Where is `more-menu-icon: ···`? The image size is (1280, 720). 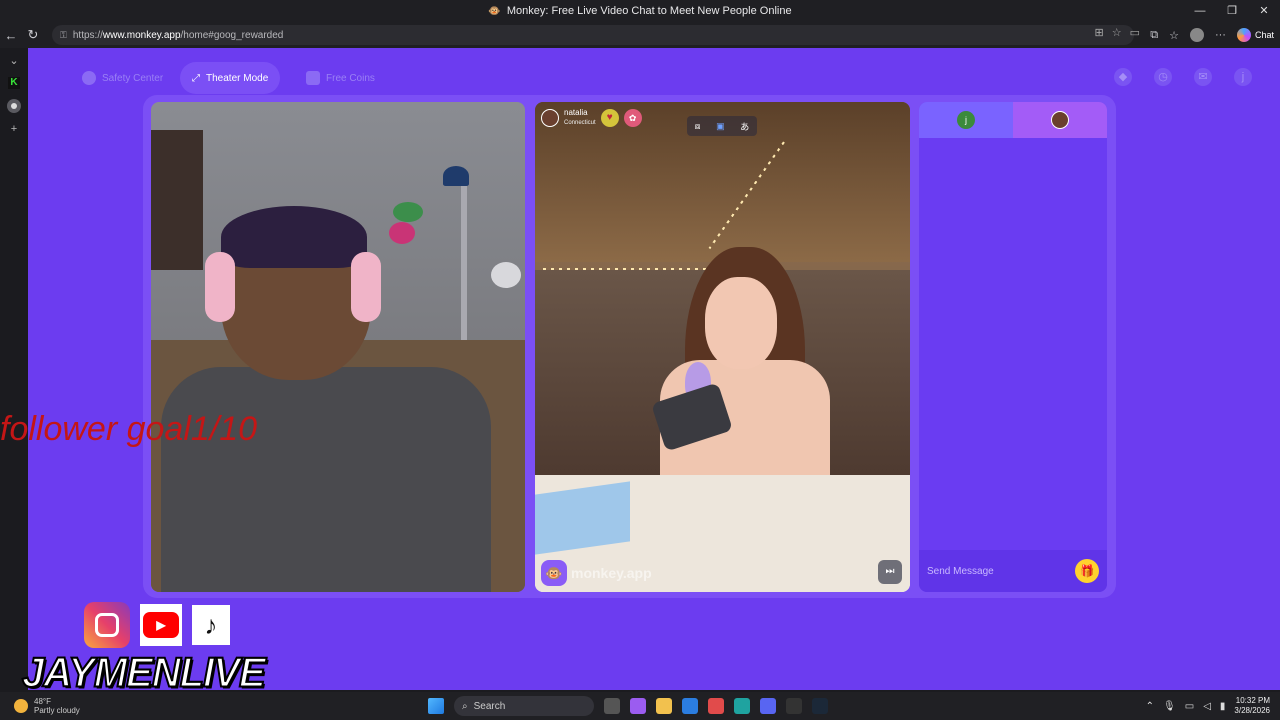
more-menu-icon: ··· is located at coordinates (1220, 35).